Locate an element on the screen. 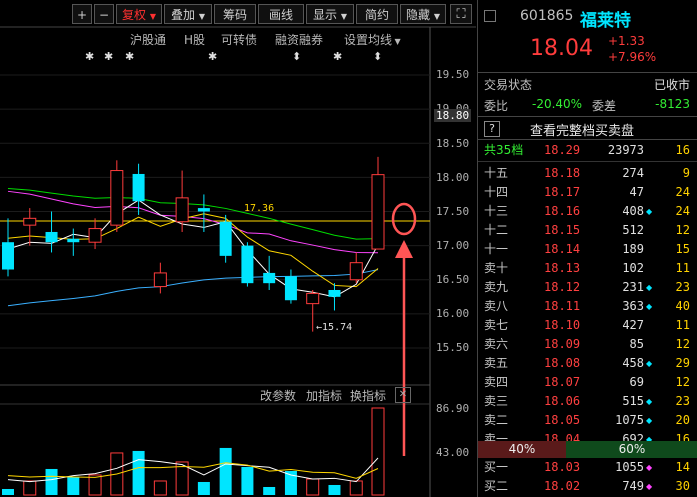 This screenshot has width=697, height=497. h-share-label: H股 is located at coordinates (194, 39).